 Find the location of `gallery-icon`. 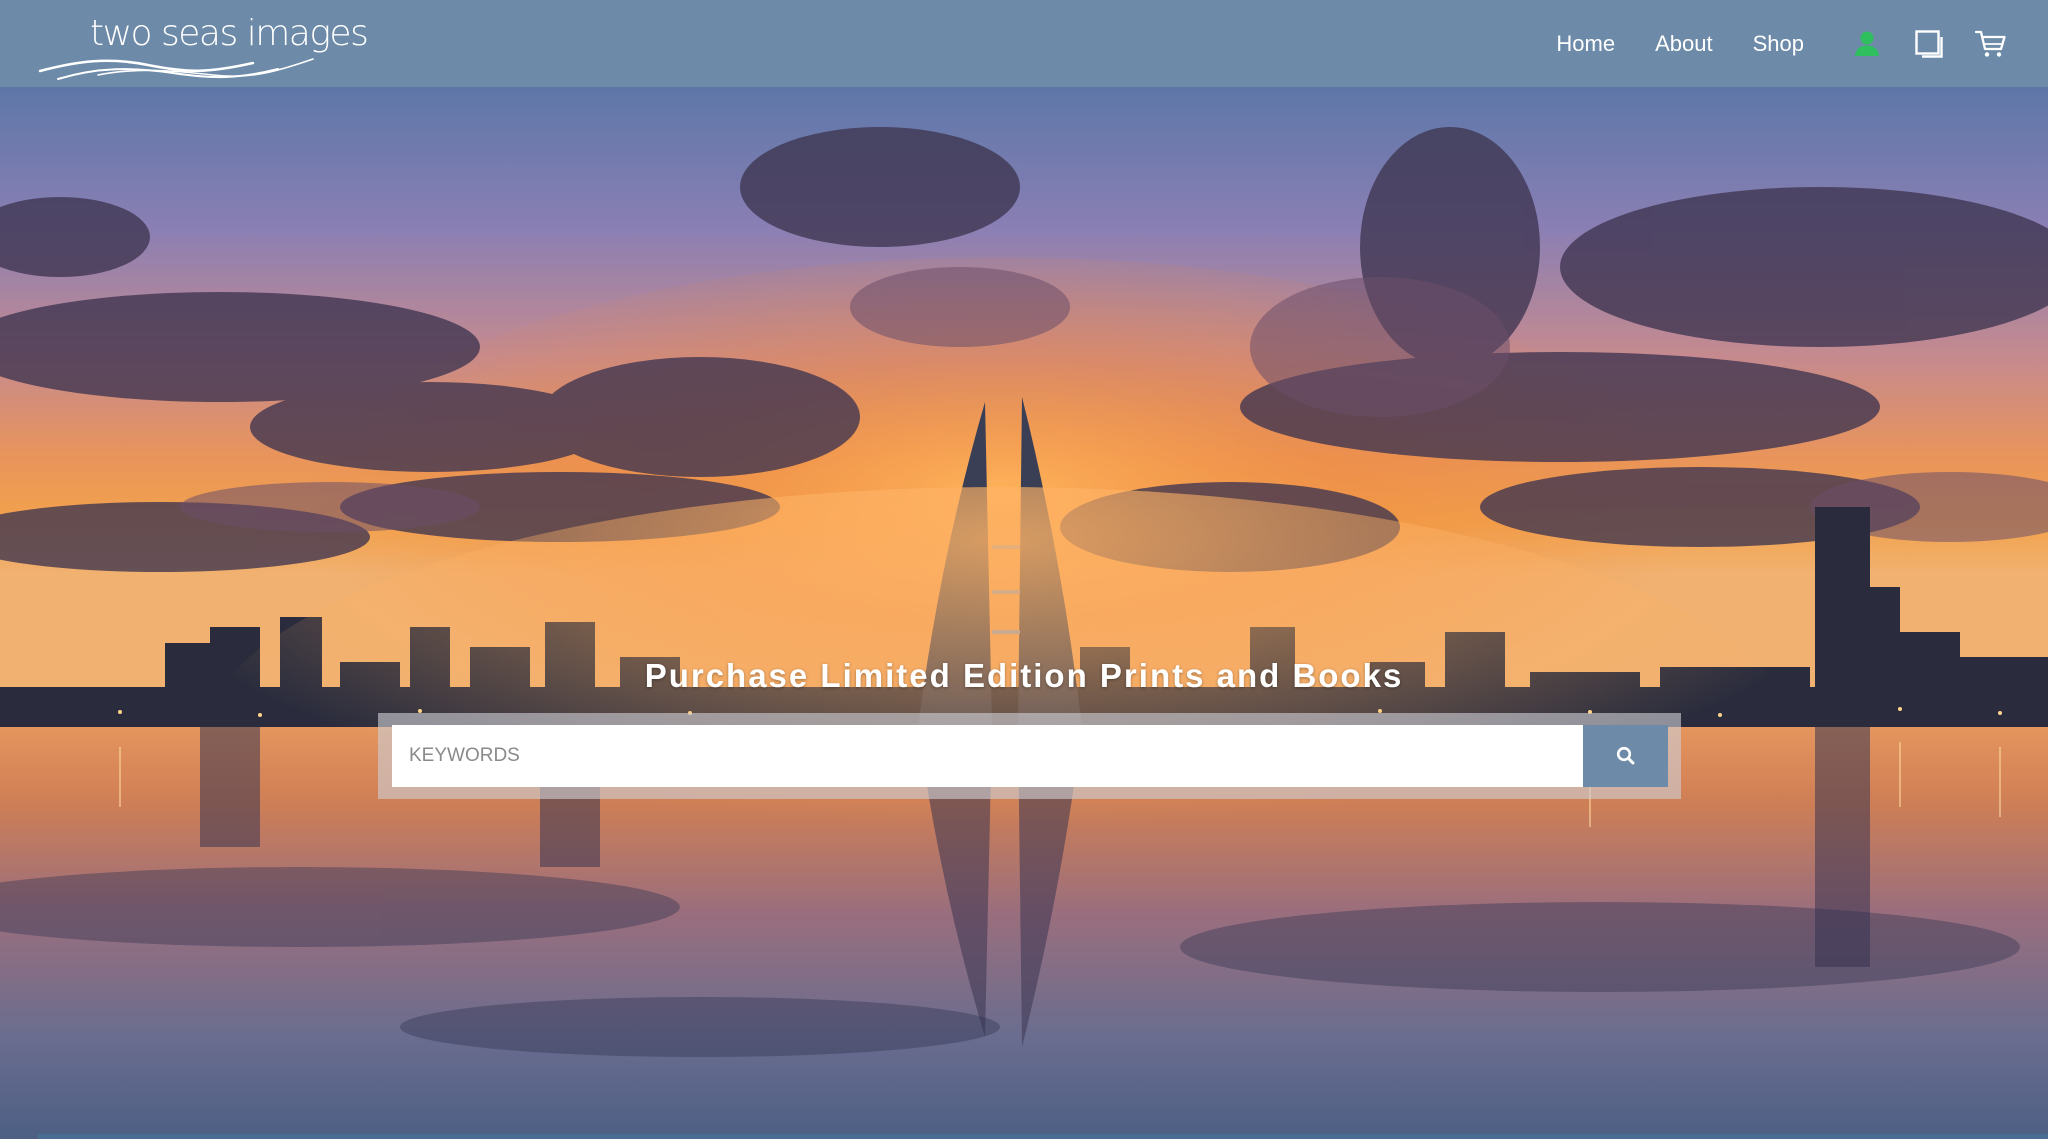

gallery-icon is located at coordinates (1929, 44).